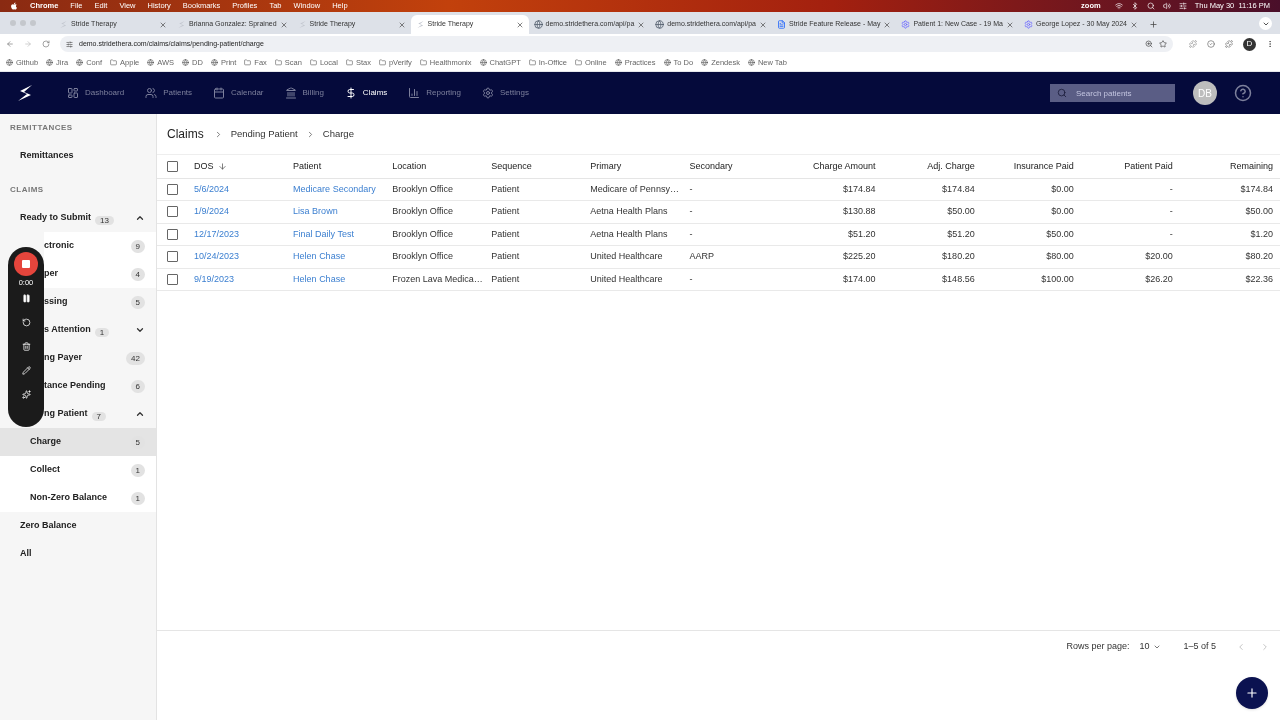  Describe the element at coordinates (304, 93) in the screenshot. I see `nav-item: Billing` at that location.